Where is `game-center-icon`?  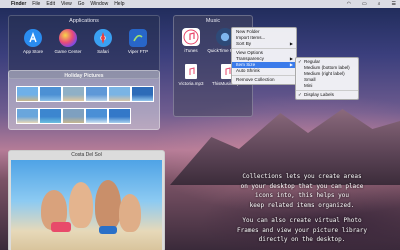 game-center-icon is located at coordinates (68, 38).